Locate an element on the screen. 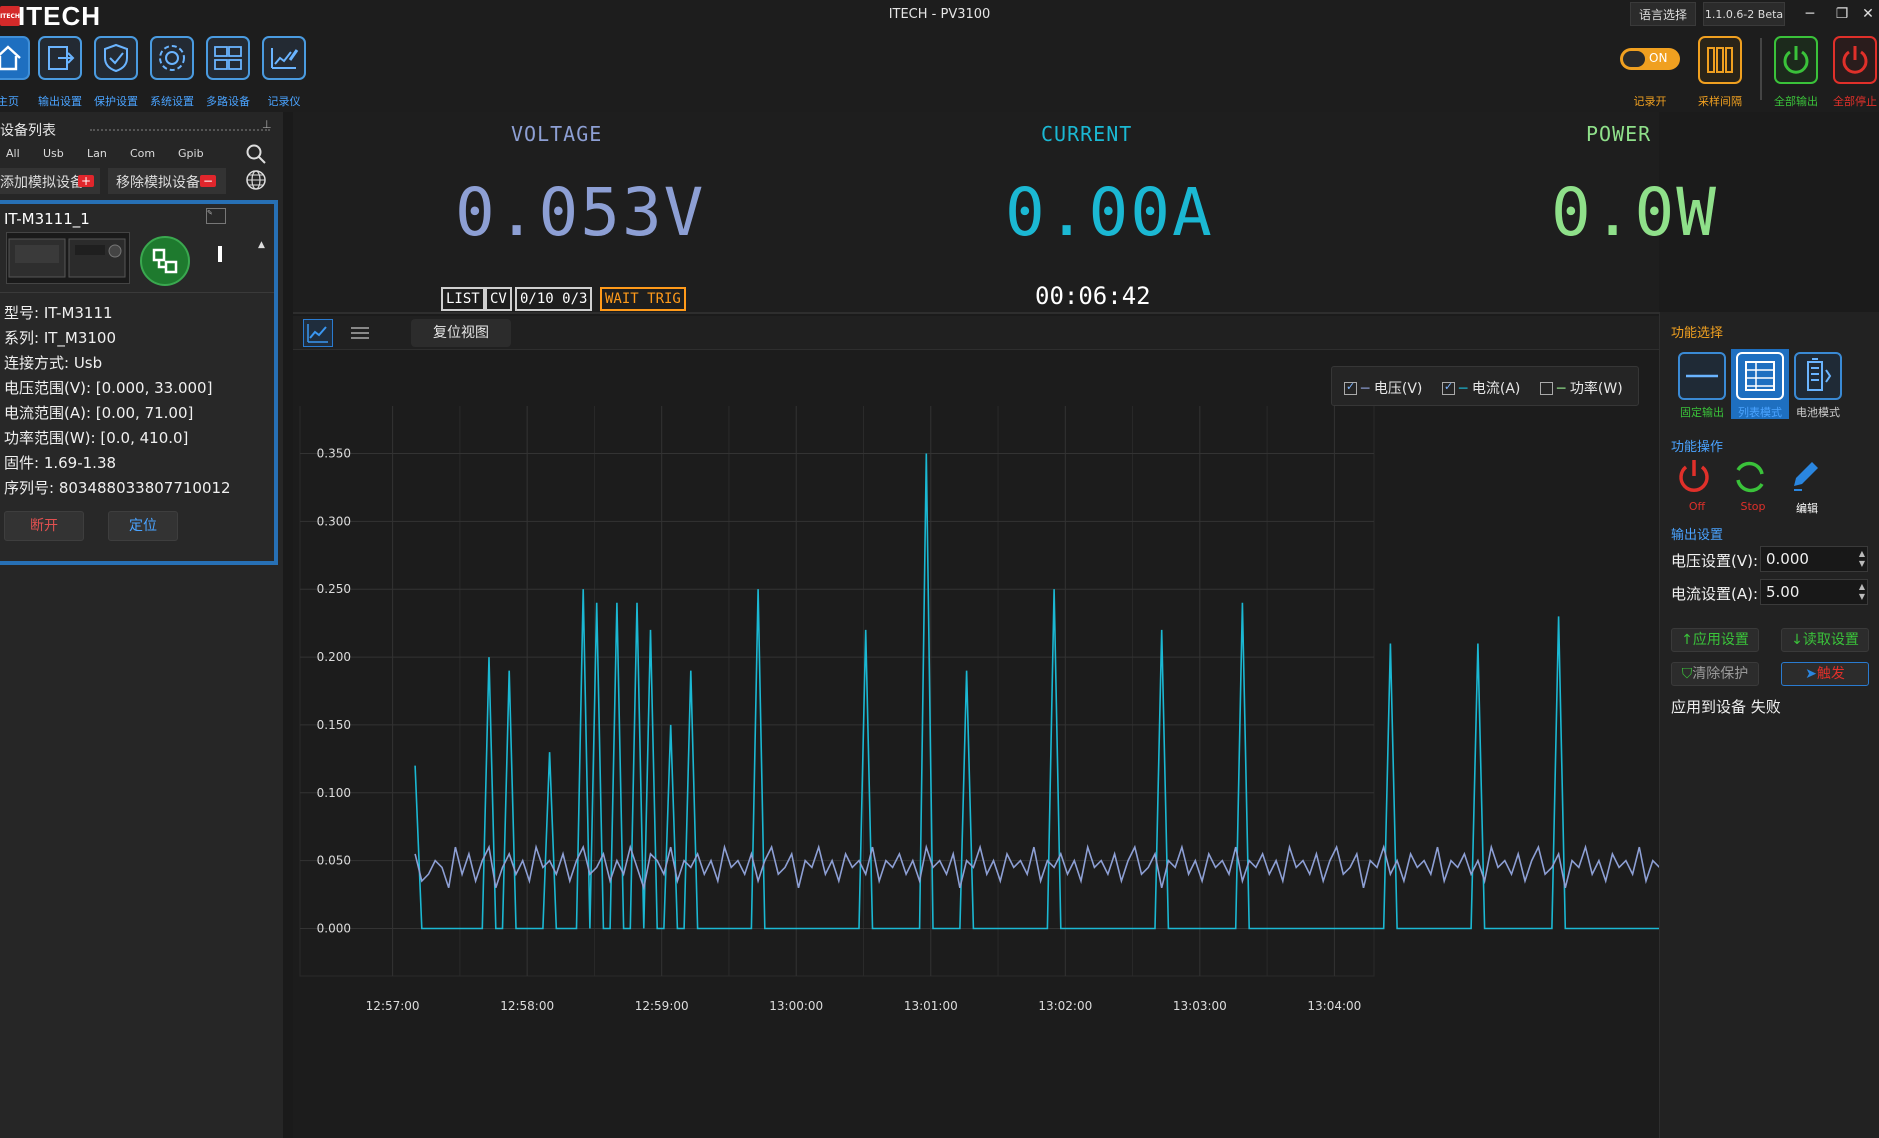 The height and width of the screenshot is (1138, 1879). fixed-output-mode-button: 固定输出 is located at coordinates (1702, 387).